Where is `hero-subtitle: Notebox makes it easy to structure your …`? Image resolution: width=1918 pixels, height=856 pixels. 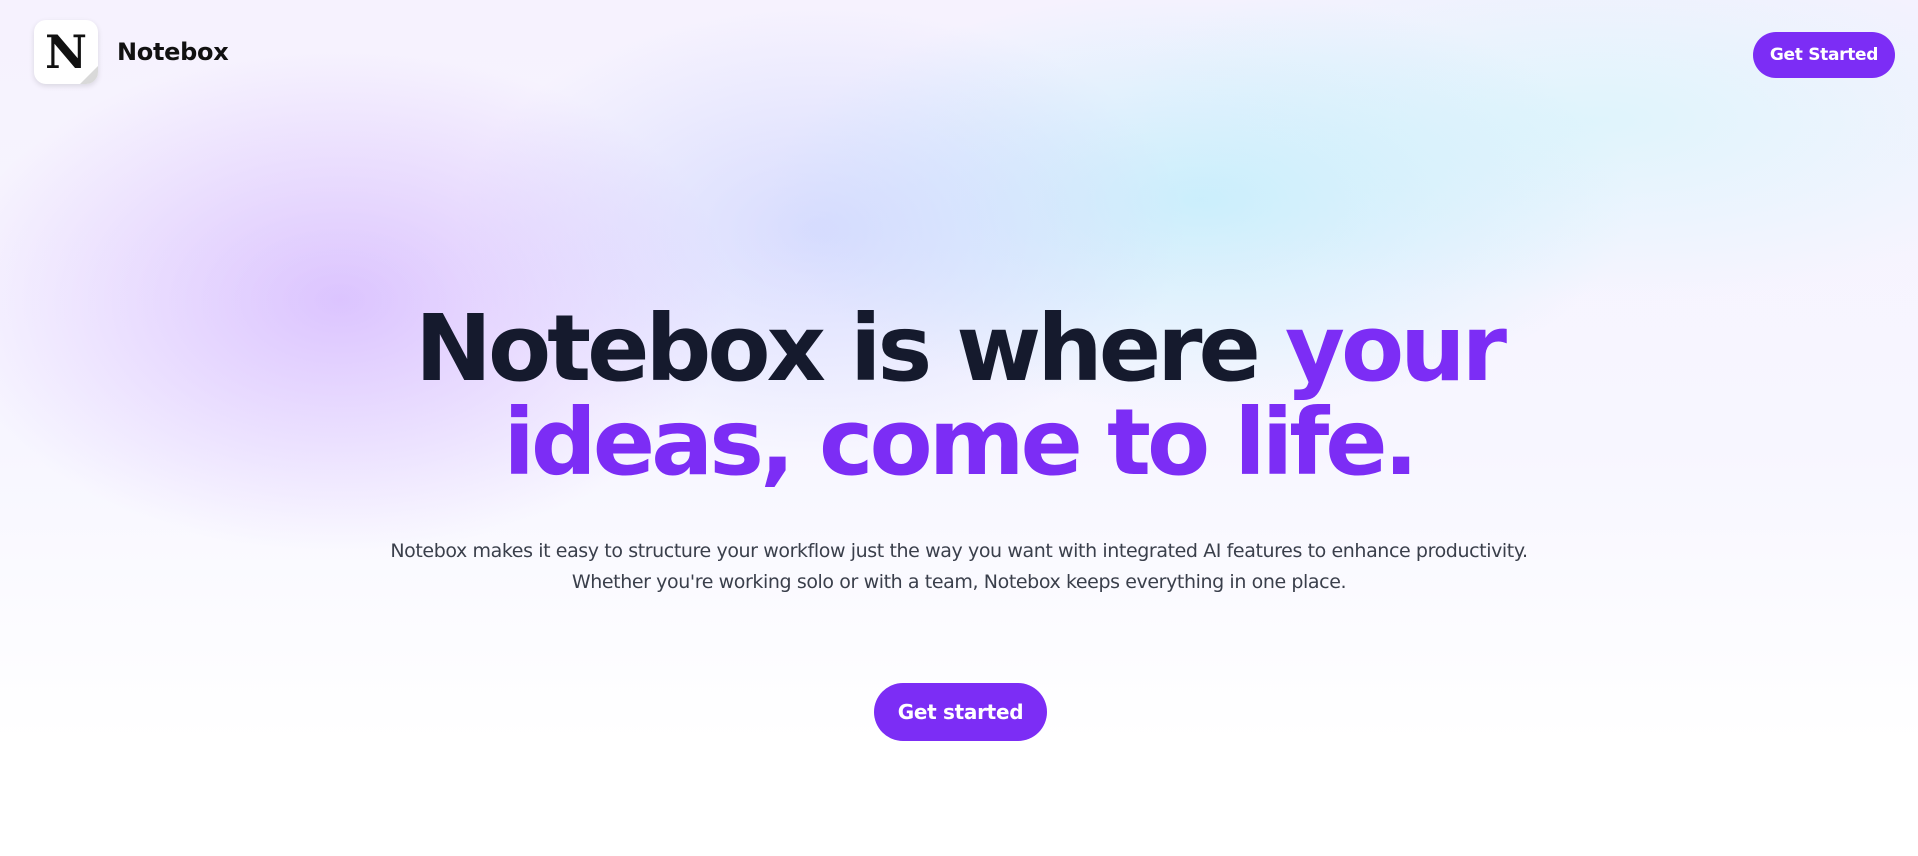 hero-subtitle: Notebox makes it easy to structure your … is located at coordinates (959, 567).